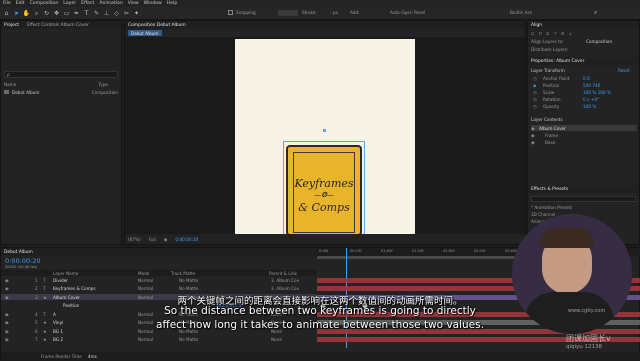  I want to click on selection-tool-icon: ➤, so click(16, 13).